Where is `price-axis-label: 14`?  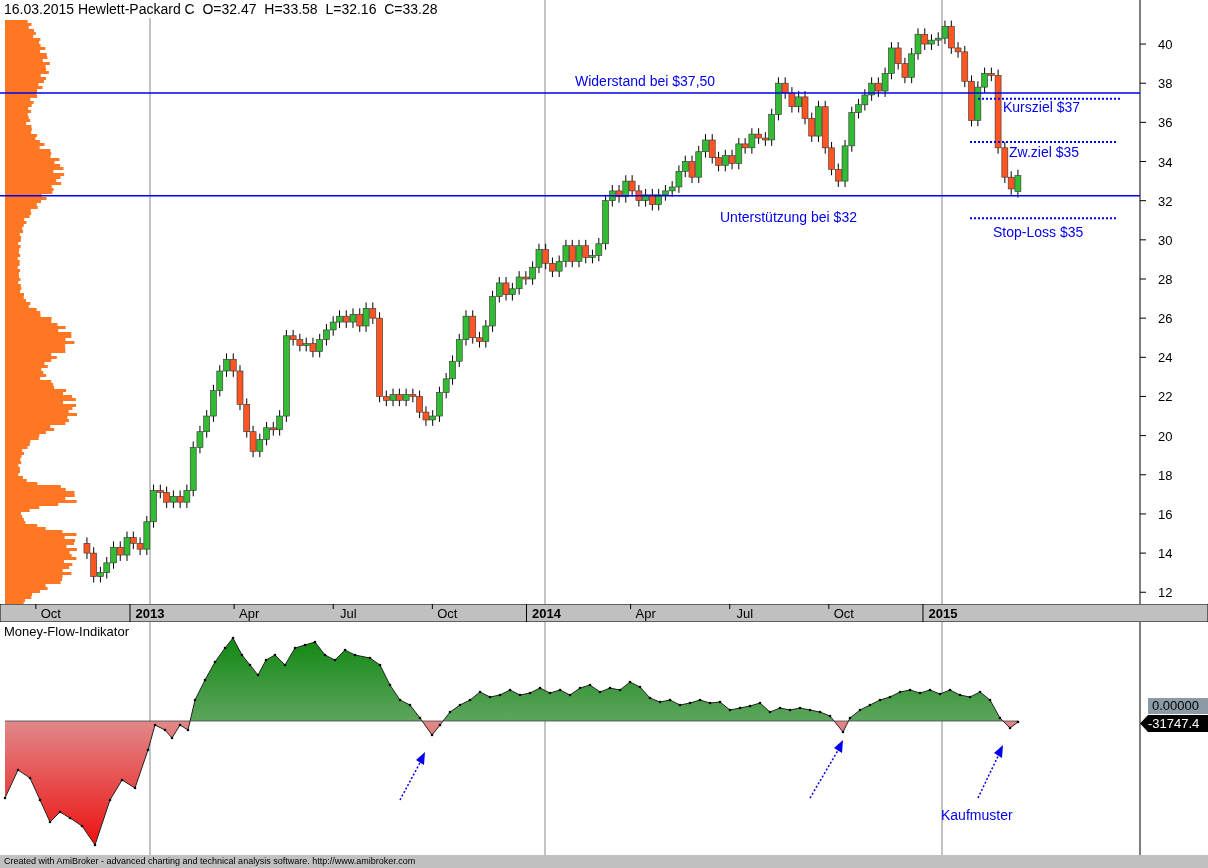
price-axis-label: 14 is located at coordinates (1165, 554).